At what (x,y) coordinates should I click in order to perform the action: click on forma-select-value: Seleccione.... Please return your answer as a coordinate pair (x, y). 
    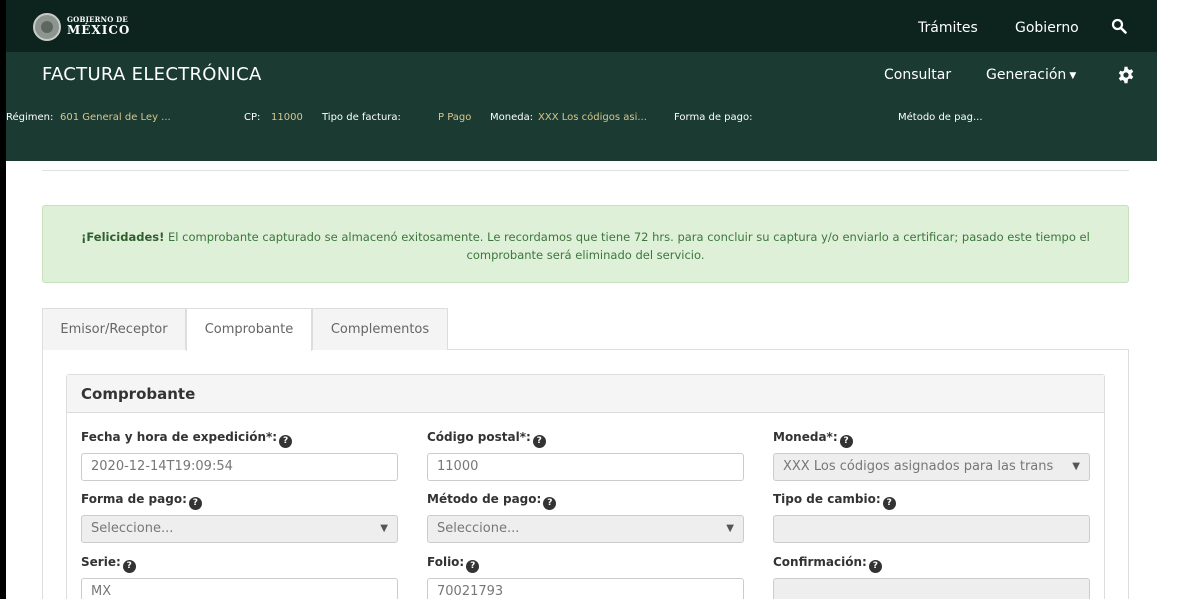
    Looking at the image, I should click on (132, 528).